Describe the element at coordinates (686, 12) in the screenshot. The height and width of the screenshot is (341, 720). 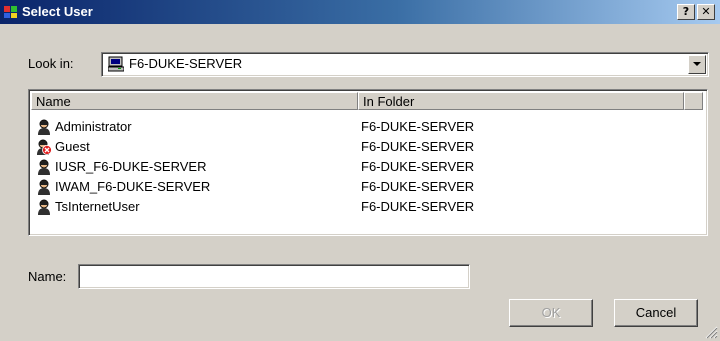
I see `help-button: ?` at that location.